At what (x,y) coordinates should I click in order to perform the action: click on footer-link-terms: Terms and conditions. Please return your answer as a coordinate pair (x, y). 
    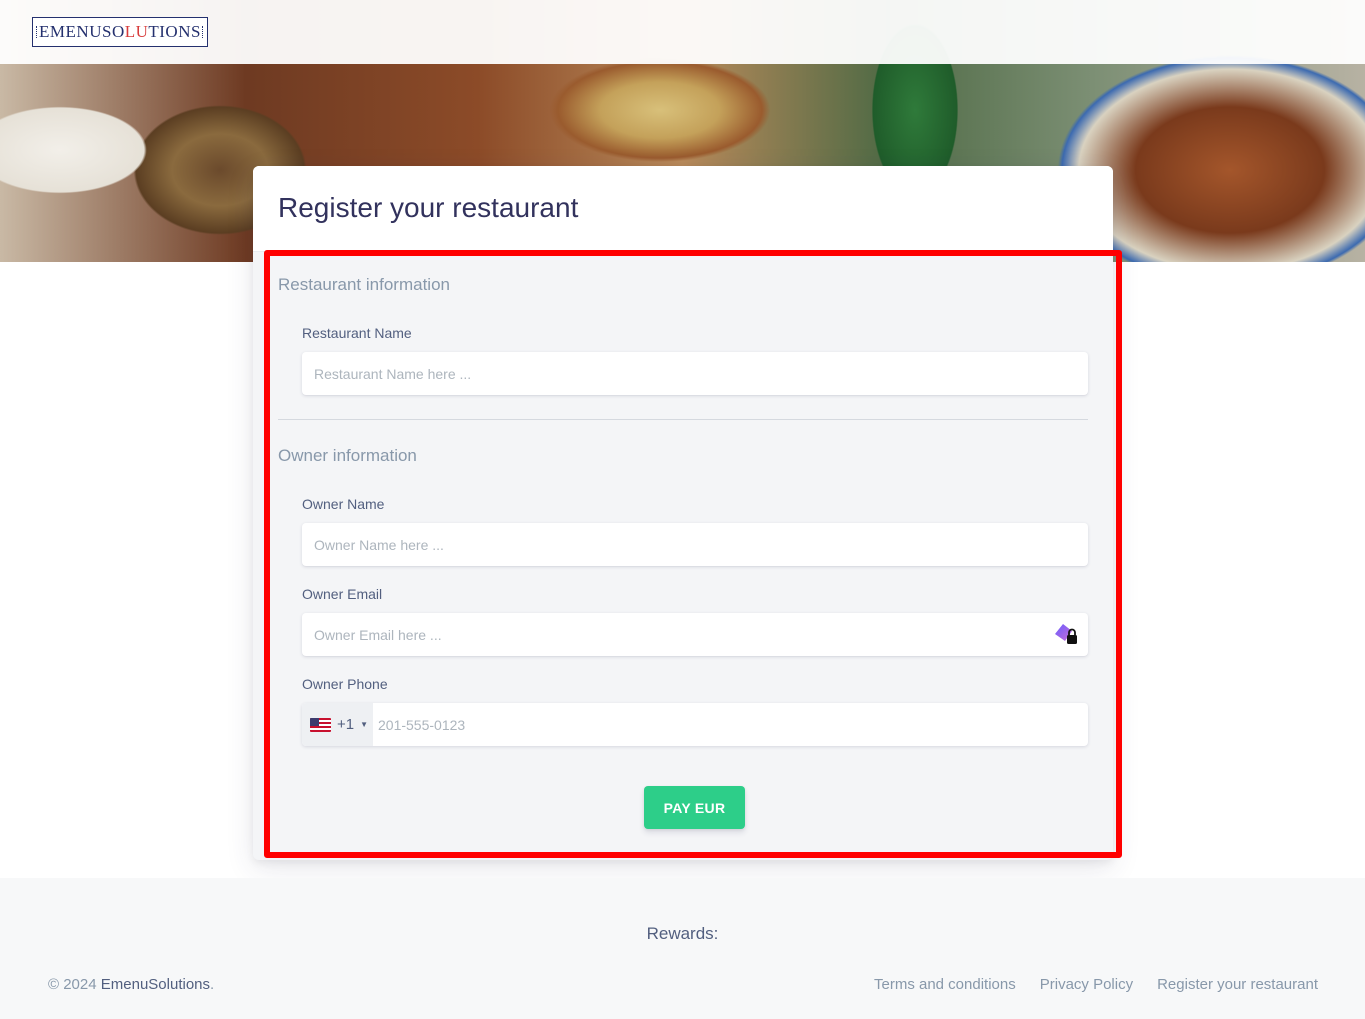
    Looking at the image, I should click on (945, 984).